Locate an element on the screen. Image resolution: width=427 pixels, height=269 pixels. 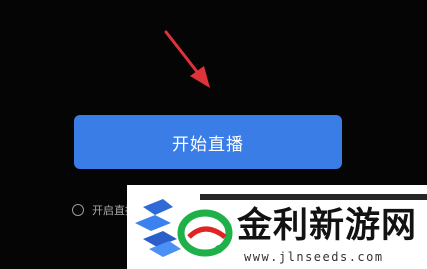
watermark-title: 金利新游网 is located at coordinates (327, 225).